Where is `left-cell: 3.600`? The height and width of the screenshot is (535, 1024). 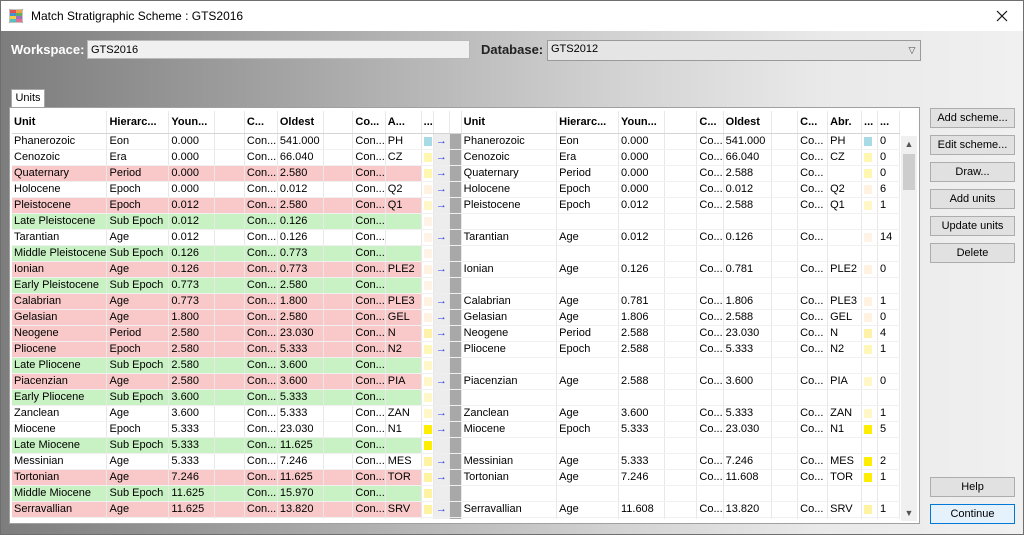
left-cell: 3.600 is located at coordinates (300, 365).